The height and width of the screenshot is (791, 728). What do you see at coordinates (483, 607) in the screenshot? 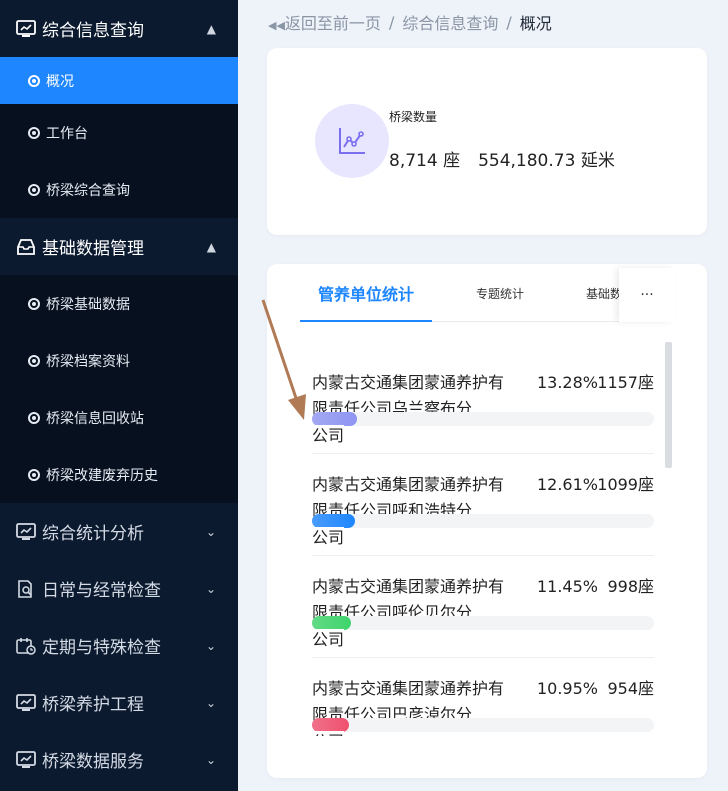
I see `list-item: 内蒙古交通集团蒙通养护有限责任公司呼伦贝尔分 11.45% 998座 公司` at bounding box center [483, 607].